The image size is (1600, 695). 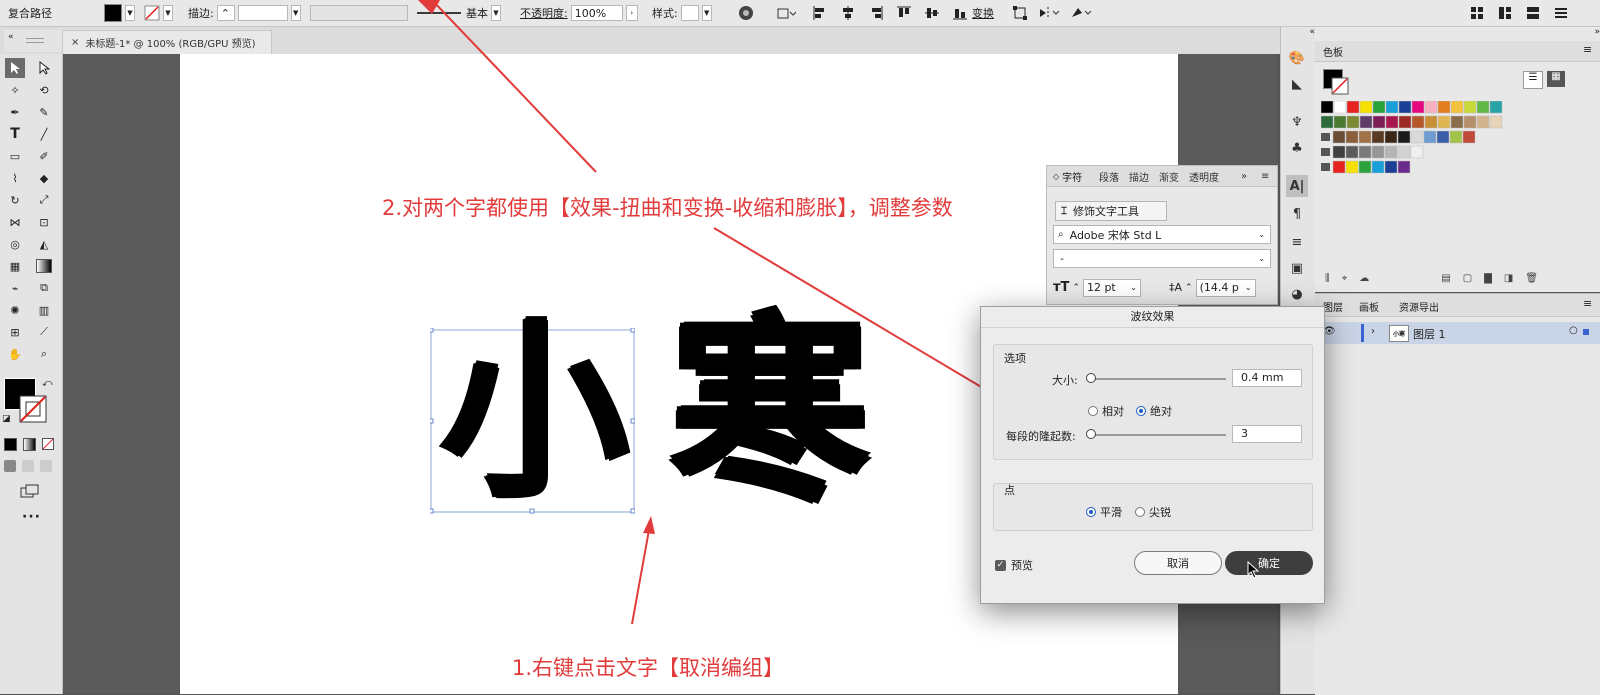 I want to click on tab-paragraph: 段落, so click(x=1109, y=176).